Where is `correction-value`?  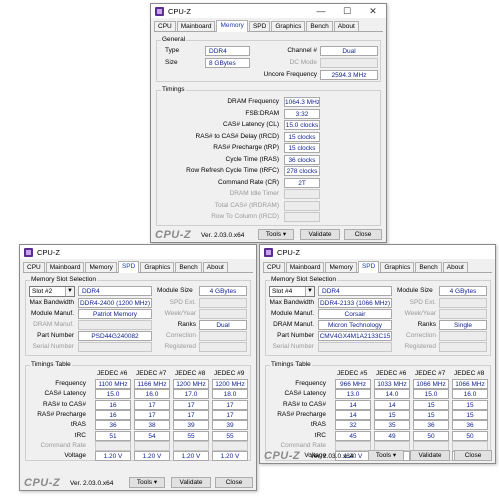 correction-value is located at coordinates (223, 336).